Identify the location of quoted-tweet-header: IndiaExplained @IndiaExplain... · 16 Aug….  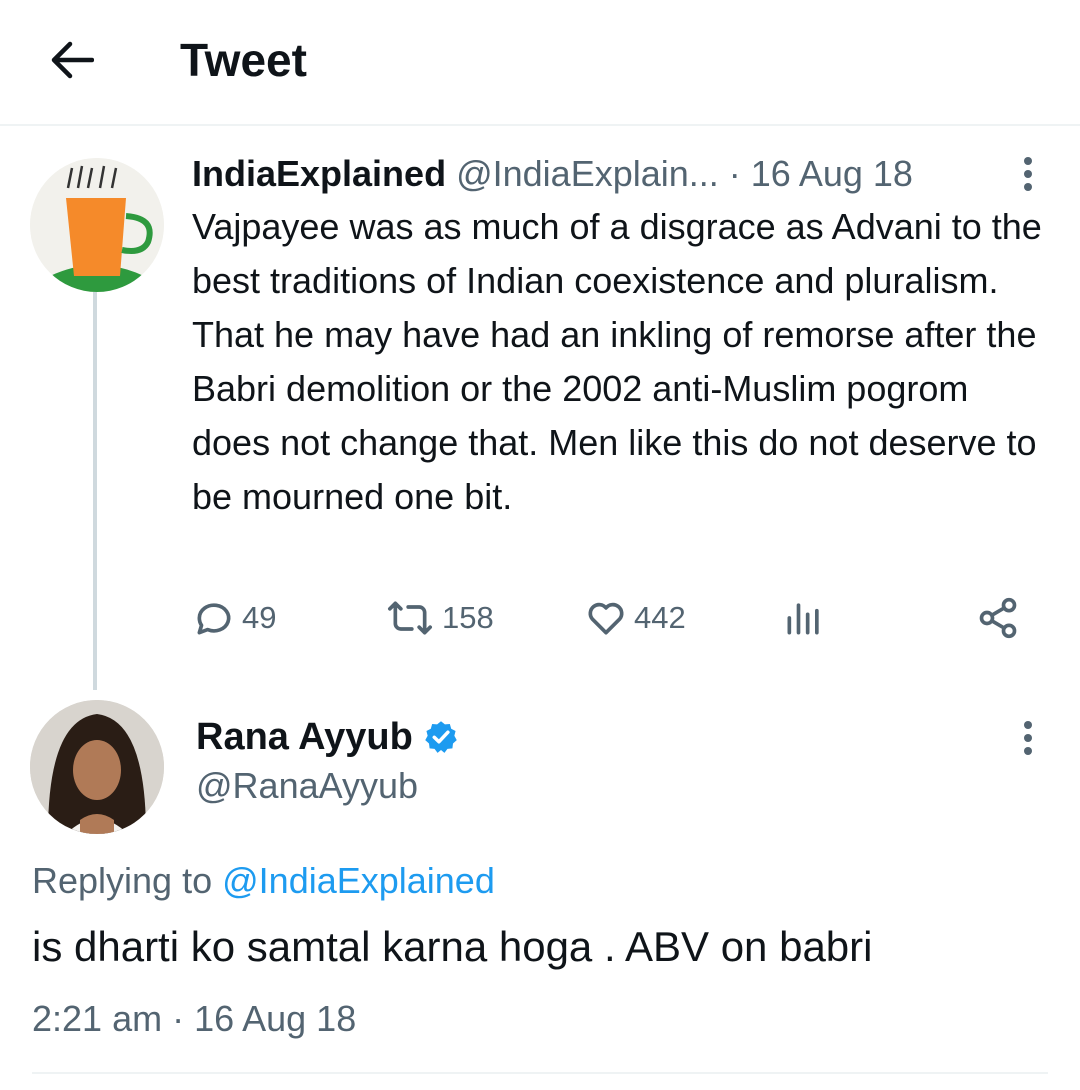
(552, 174).